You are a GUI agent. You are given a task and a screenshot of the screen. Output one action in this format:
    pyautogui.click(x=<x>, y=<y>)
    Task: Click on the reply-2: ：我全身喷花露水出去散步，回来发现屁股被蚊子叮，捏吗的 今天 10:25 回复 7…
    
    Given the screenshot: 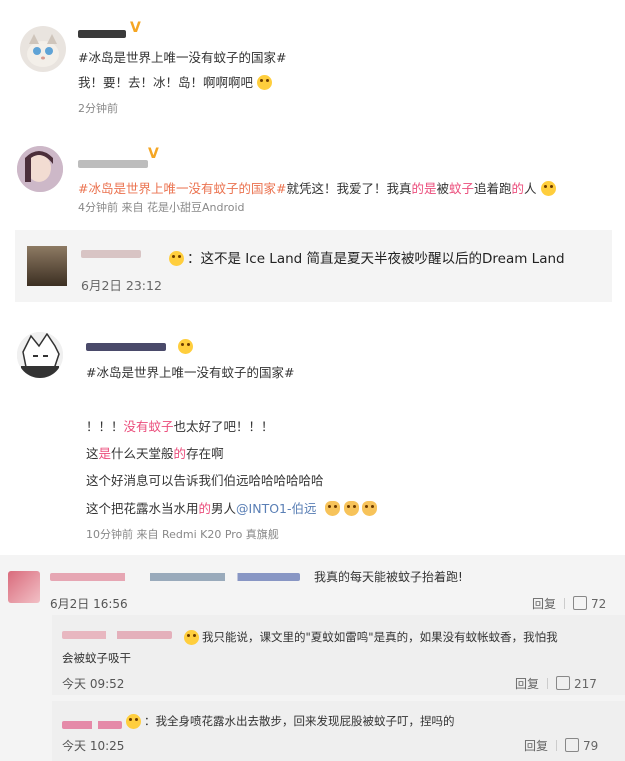 What is the action you would take?
    pyautogui.click(x=338, y=731)
    